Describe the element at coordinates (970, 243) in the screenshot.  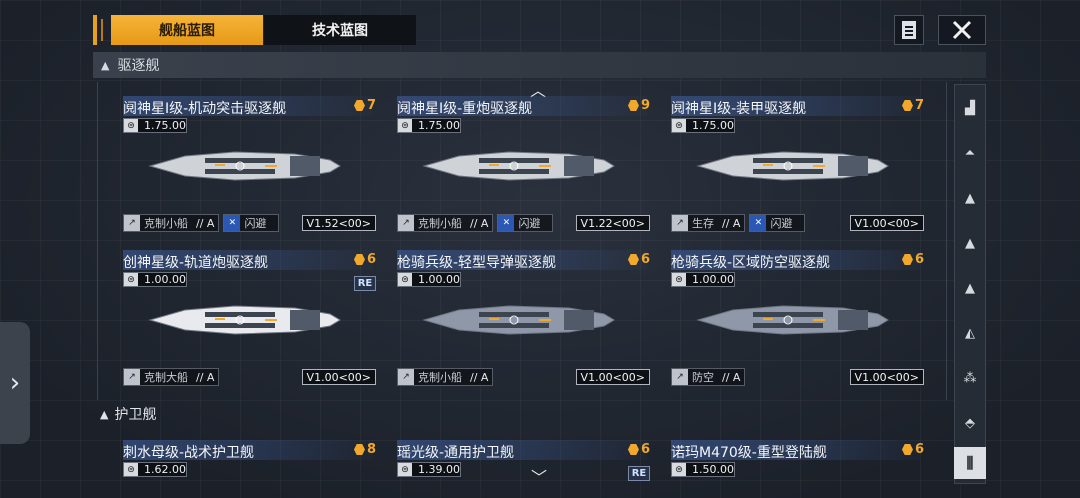
I see `frigate-icon: ▲` at that location.